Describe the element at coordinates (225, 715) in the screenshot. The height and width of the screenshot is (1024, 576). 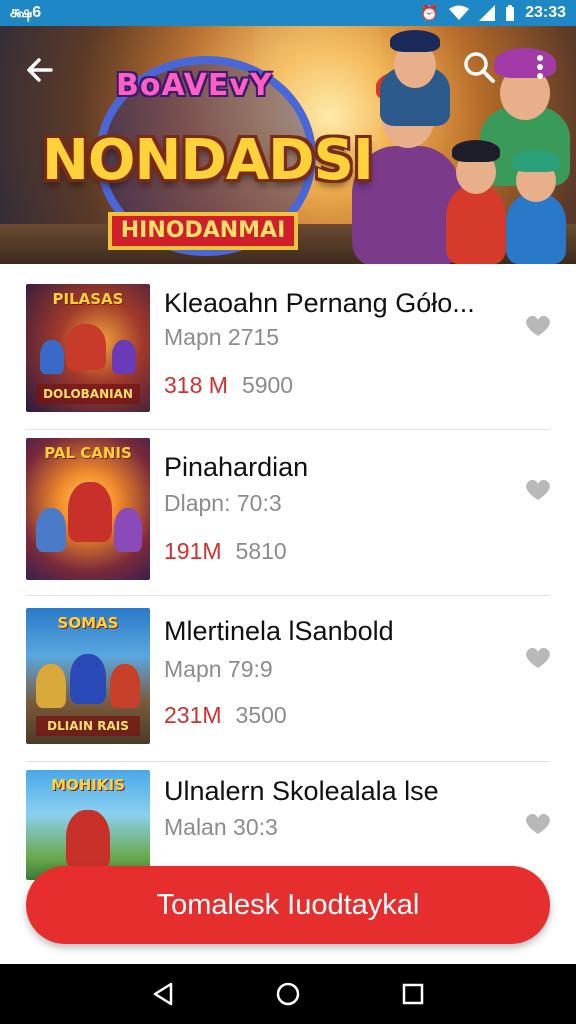
I see `item-meta: 231M 3500` at that location.